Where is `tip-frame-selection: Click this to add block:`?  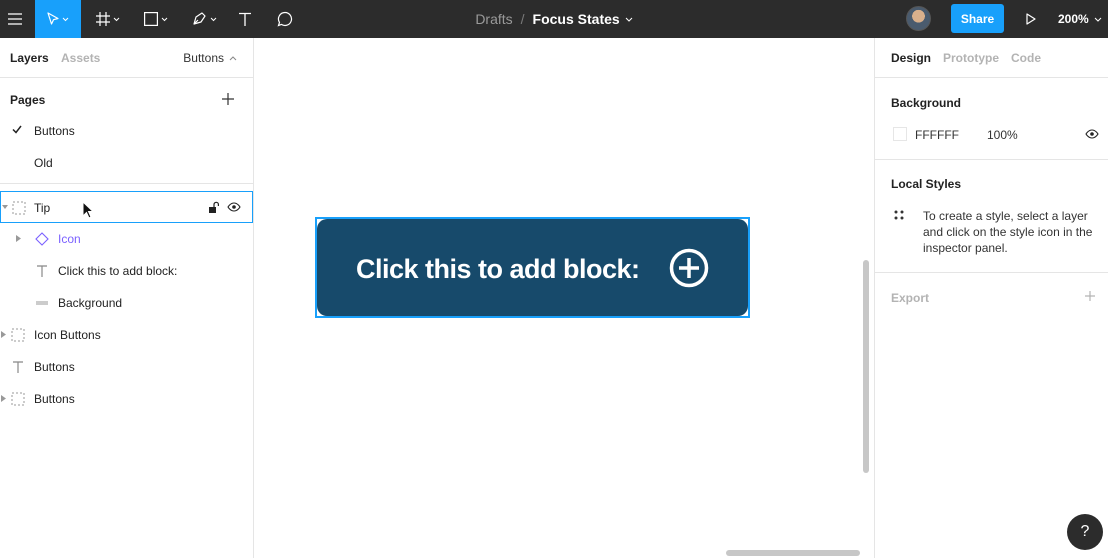 tip-frame-selection: Click this to add block: is located at coordinates (532, 267).